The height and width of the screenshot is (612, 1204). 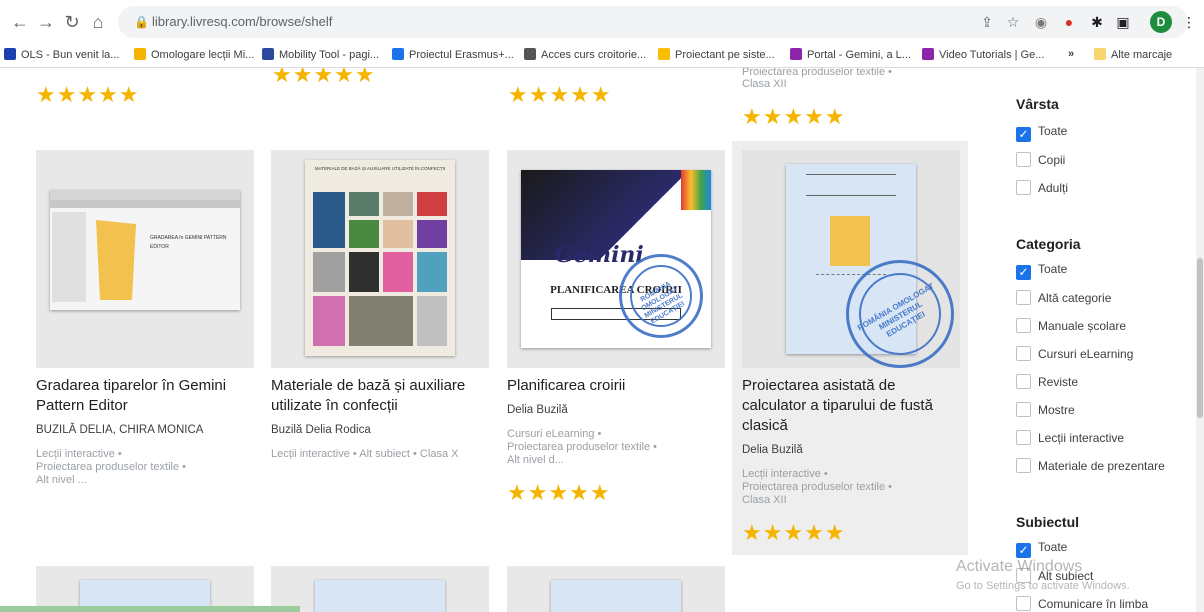 I want to click on side-panel-icon: ▣, so click(x=1123, y=22).